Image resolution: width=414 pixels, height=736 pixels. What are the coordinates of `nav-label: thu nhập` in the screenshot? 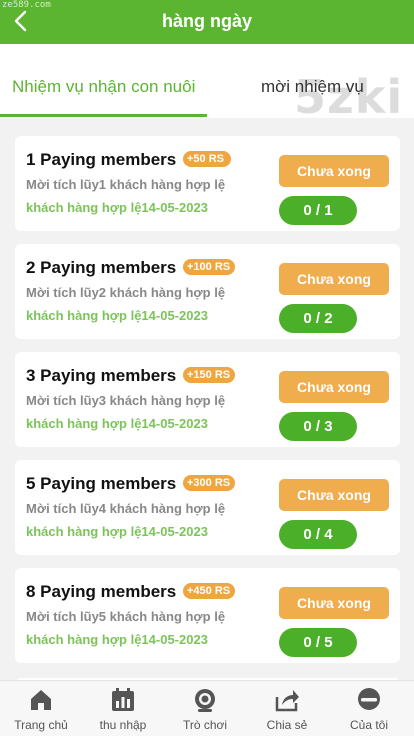 It's located at (123, 725).